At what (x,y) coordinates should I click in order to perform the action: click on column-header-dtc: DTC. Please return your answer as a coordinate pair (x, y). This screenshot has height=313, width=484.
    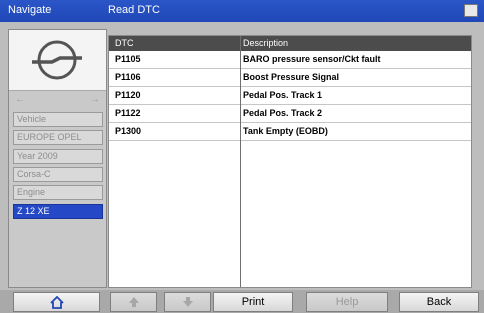
    Looking at the image, I should click on (124, 43).